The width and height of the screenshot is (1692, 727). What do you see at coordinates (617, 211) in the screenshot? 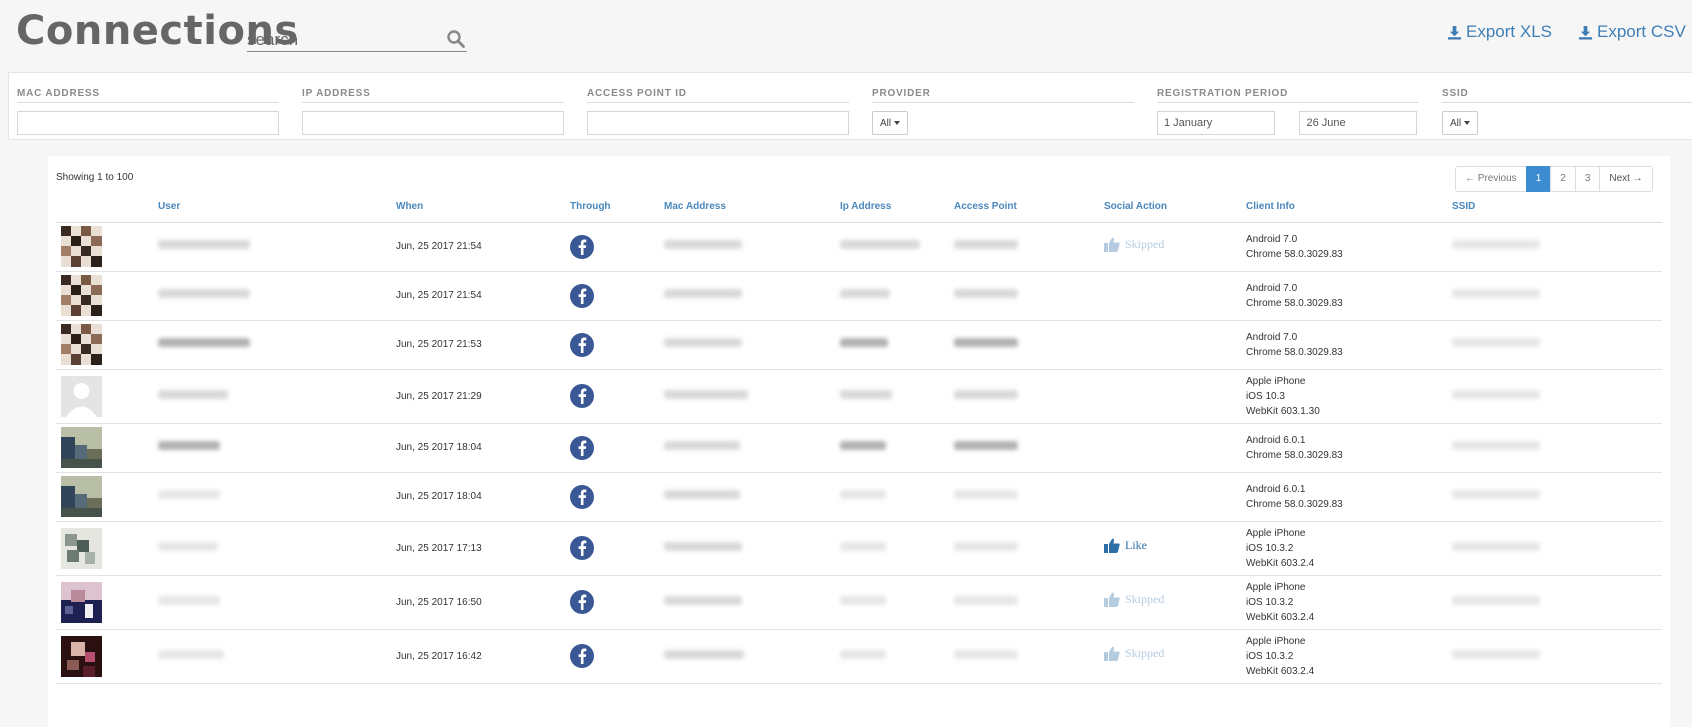
I see `column-header-through: Through` at bounding box center [617, 211].